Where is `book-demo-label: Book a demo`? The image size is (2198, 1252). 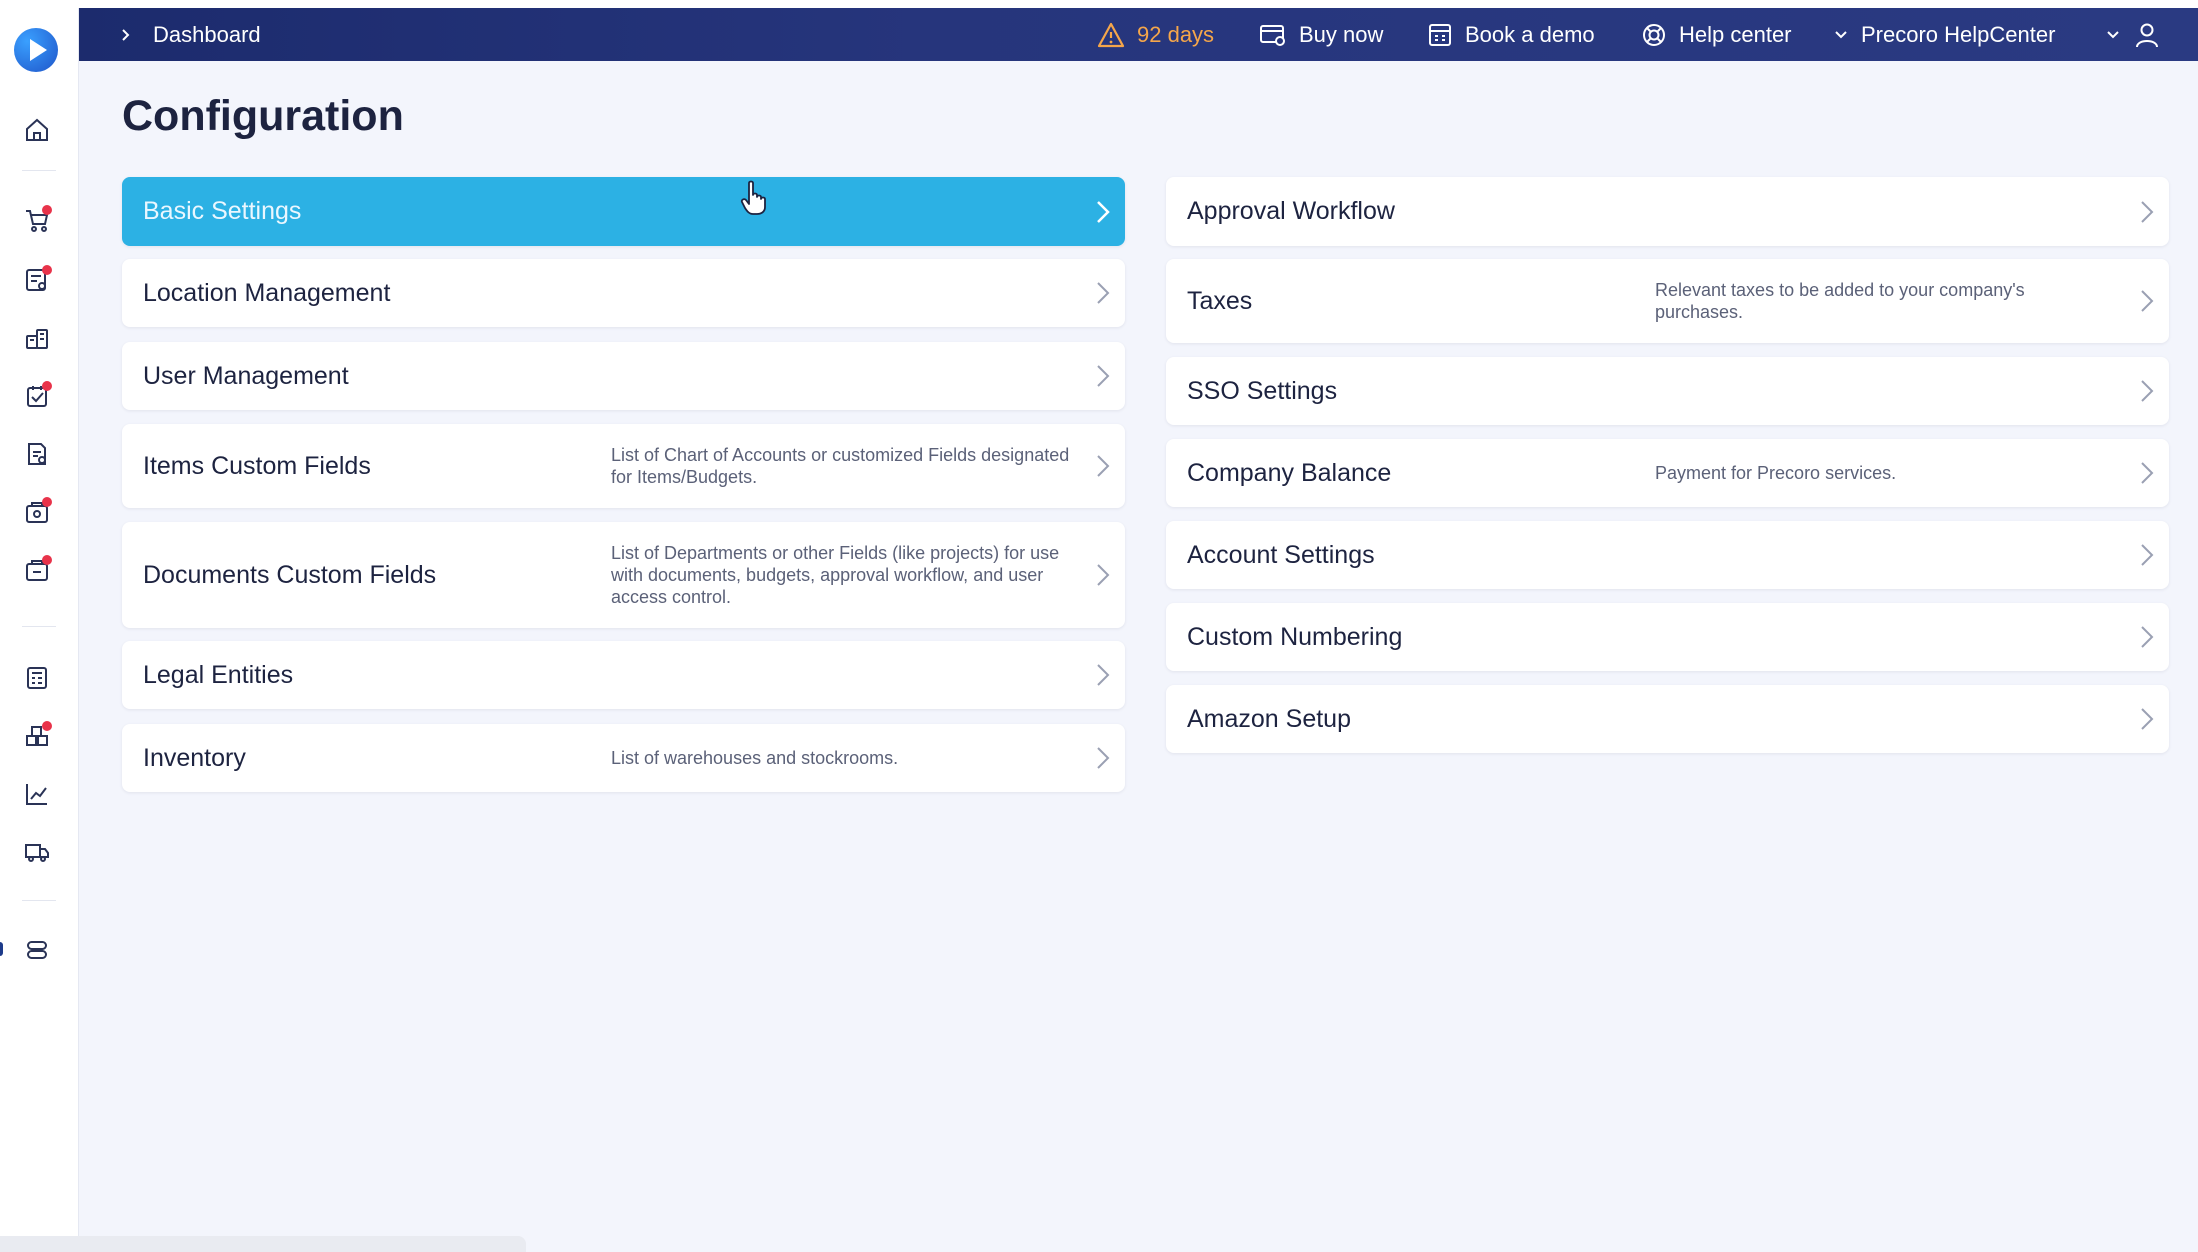 book-demo-label: Book a demo is located at coordinates (1530, 34).